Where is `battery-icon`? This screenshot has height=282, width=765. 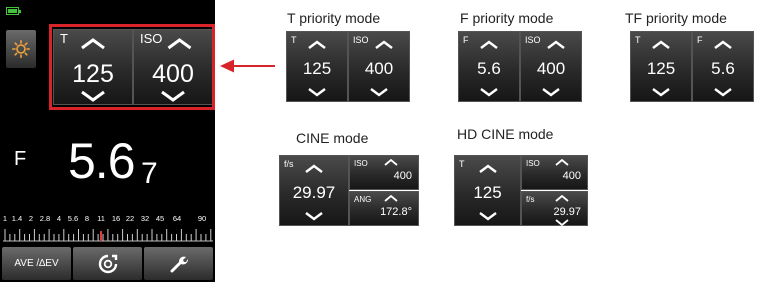 battery-icon is located at coordinates (13, 11).